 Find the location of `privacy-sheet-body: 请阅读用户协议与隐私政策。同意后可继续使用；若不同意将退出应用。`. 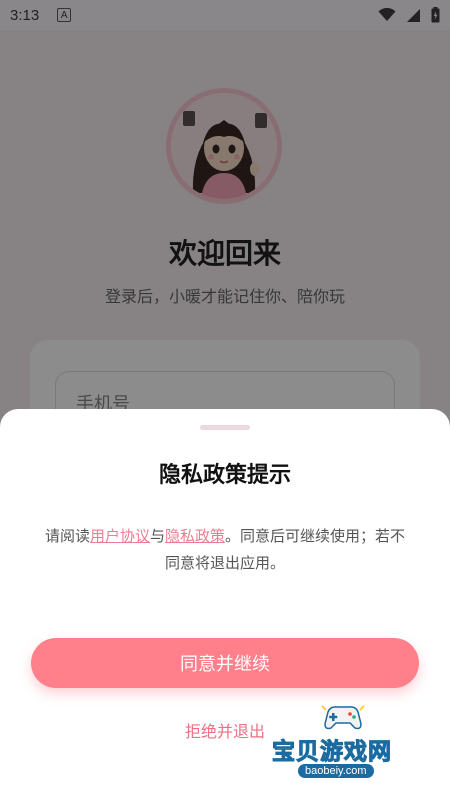

privacy-sheet-body: 请阅读用户协议与隐私政策。同意后可继续使用；若不同意将退出应用。 is located at coordinates (225, 550).